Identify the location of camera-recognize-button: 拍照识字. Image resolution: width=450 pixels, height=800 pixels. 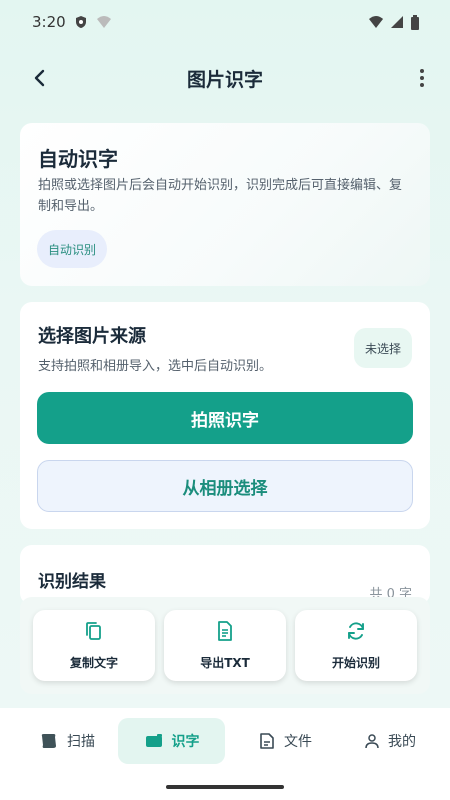
(225, 418).